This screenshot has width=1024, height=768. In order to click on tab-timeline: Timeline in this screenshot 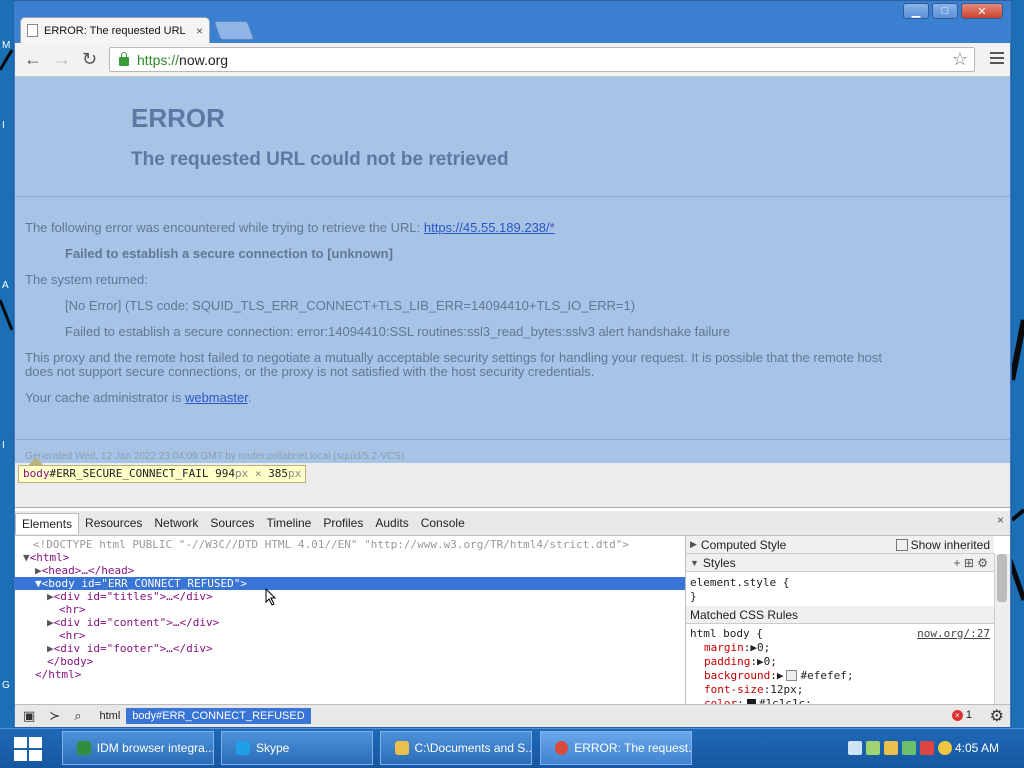, I will do `click(288, 523)`.